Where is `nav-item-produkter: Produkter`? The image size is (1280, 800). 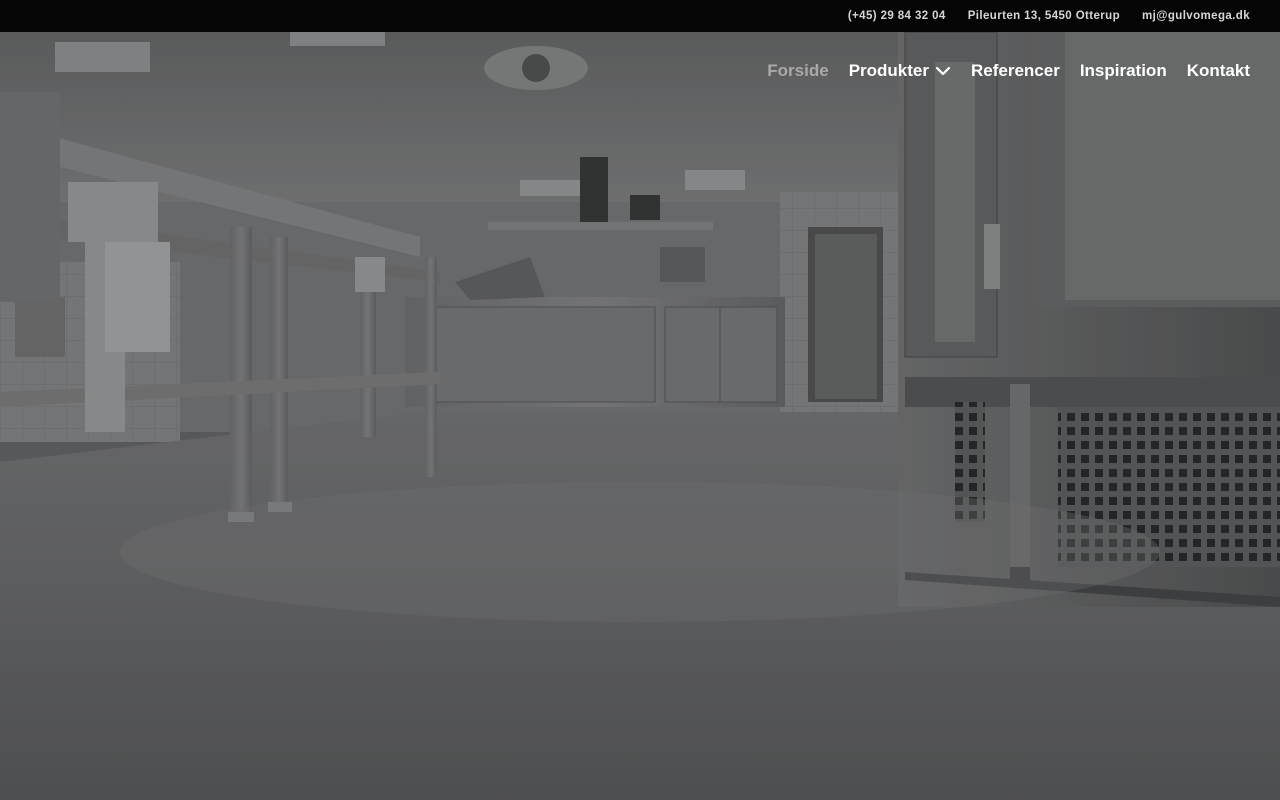 nav-item-produkter: Produkter is located at coordinates (900, 71).